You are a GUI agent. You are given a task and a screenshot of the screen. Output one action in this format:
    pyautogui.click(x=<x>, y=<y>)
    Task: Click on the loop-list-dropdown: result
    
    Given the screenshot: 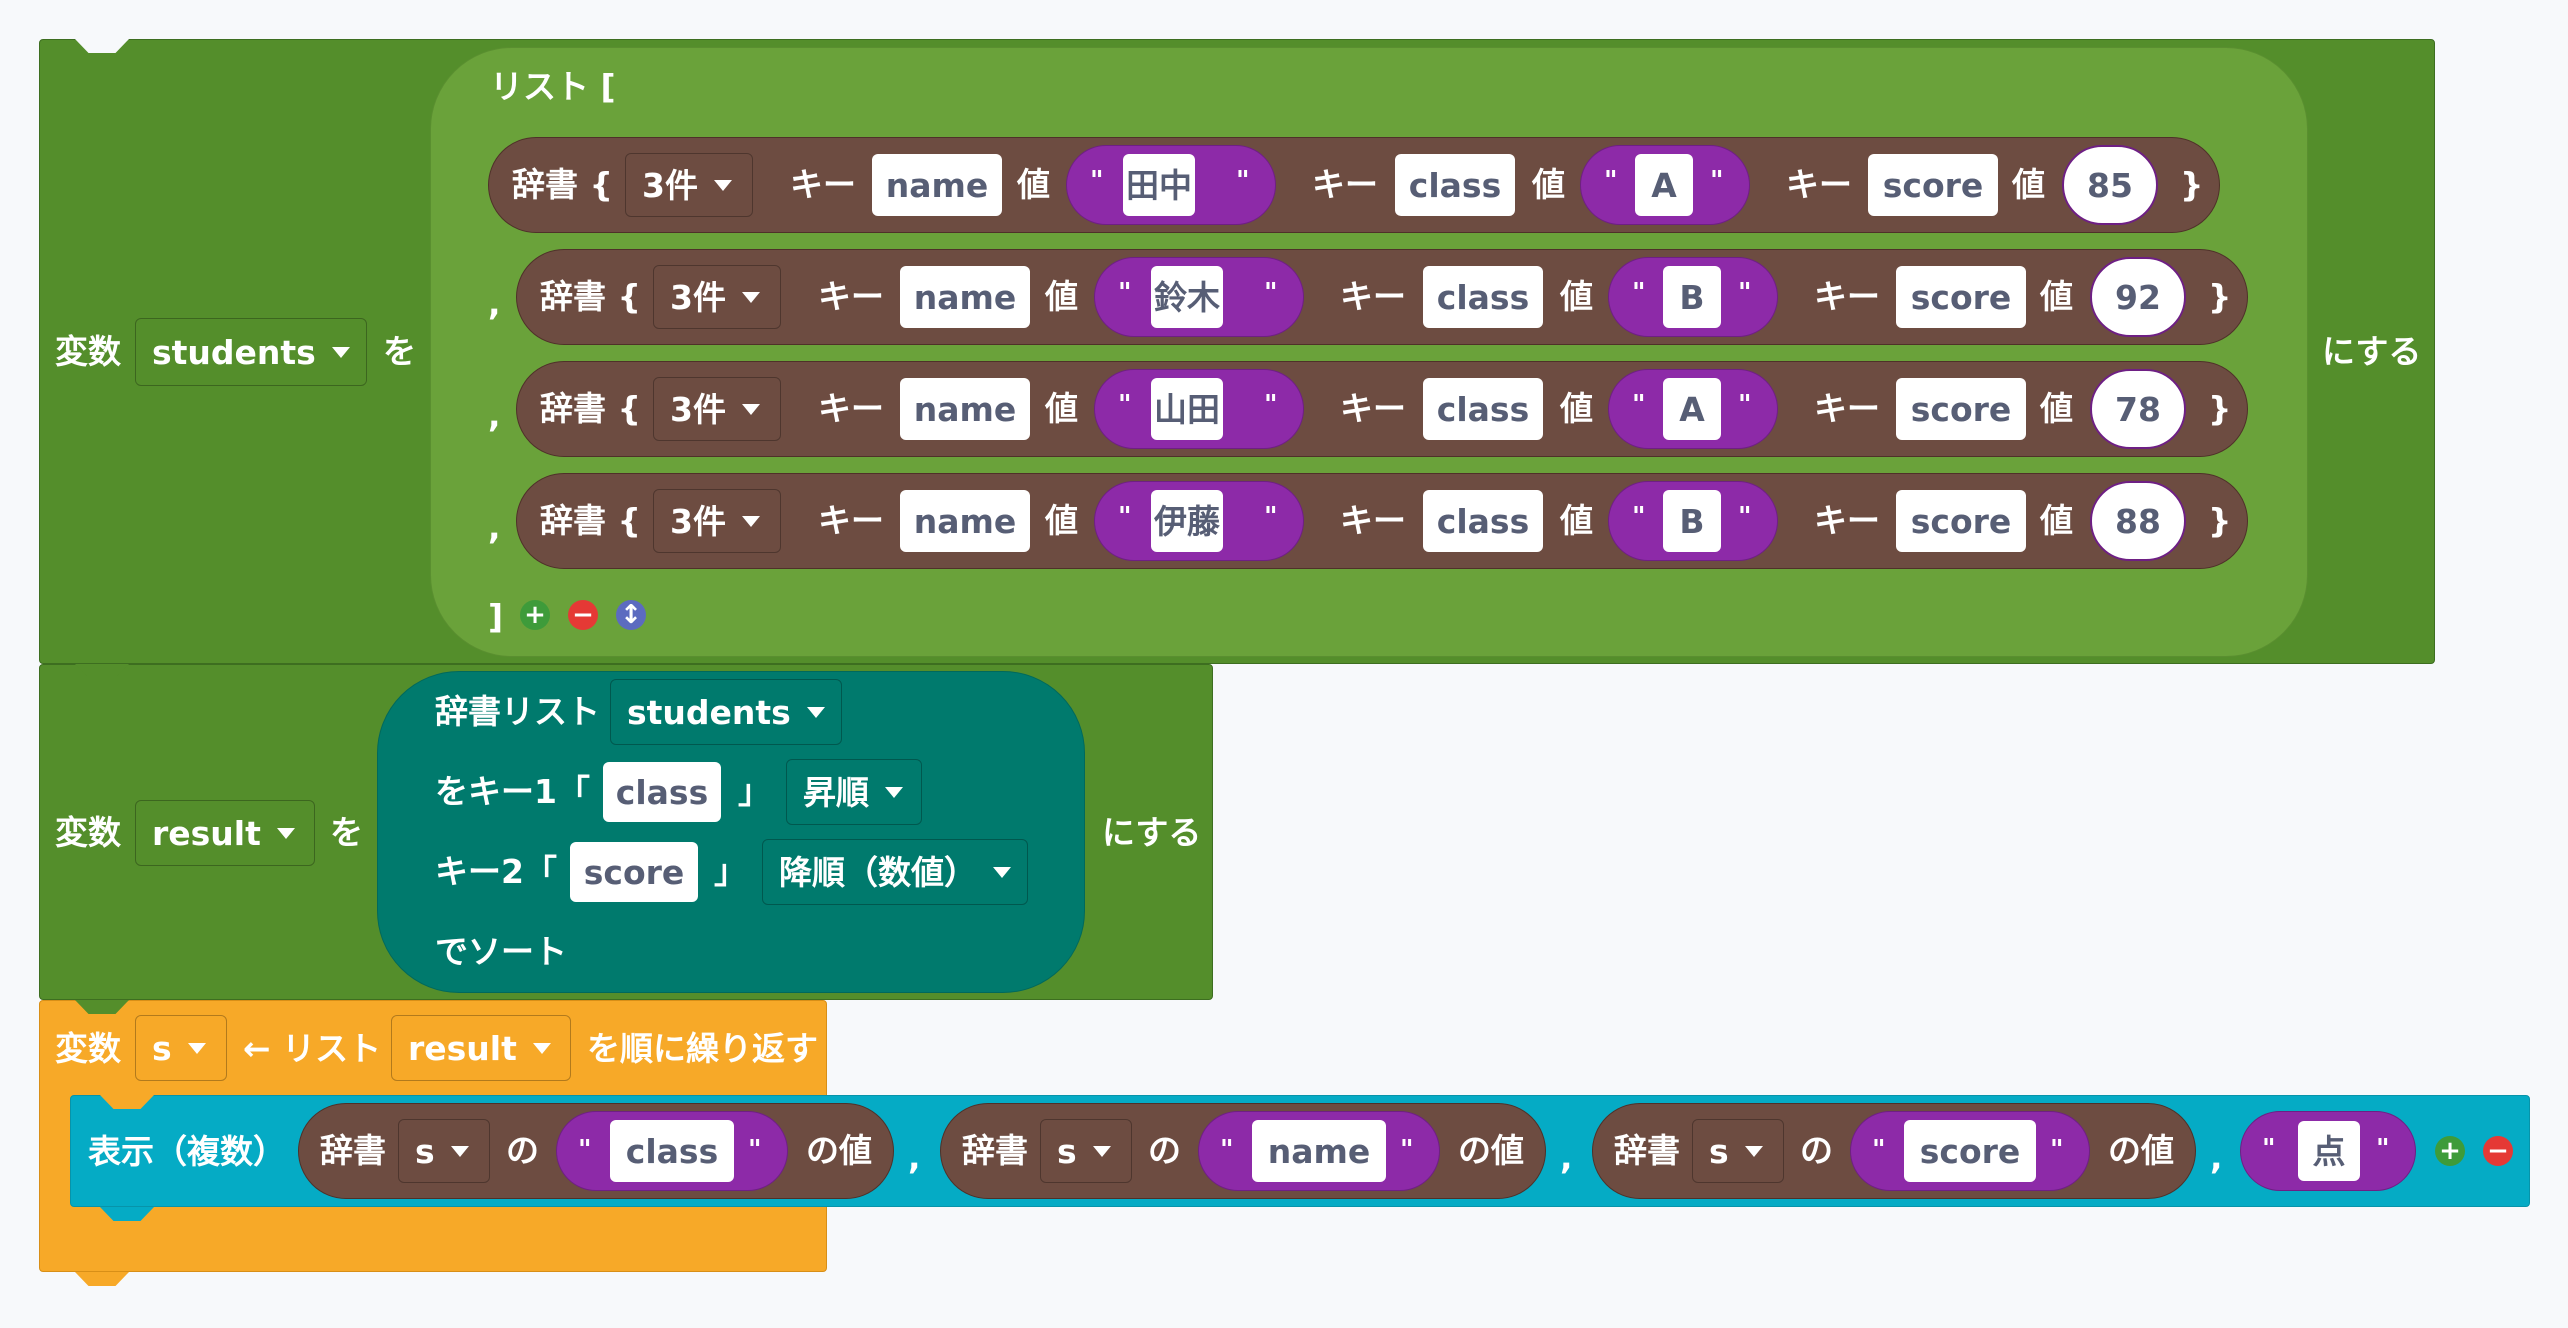 What is the action you would take?
    pyautogui.click(x=481, y=1048)
    